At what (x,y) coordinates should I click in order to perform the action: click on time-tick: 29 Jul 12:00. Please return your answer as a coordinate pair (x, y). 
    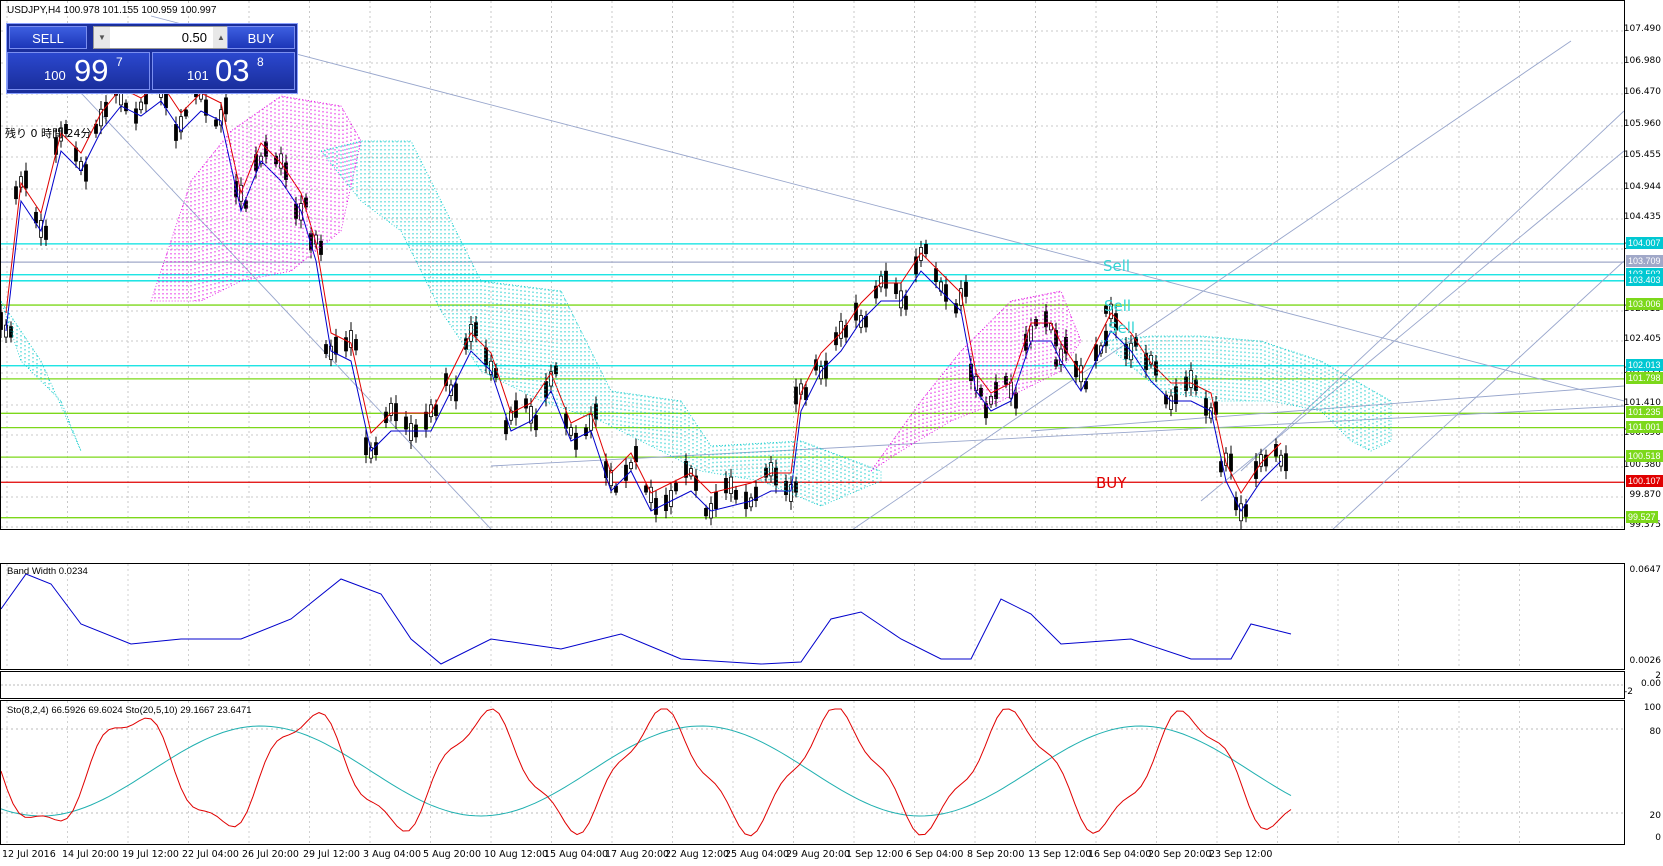
    Looking at the image, I should click on (331, 854).